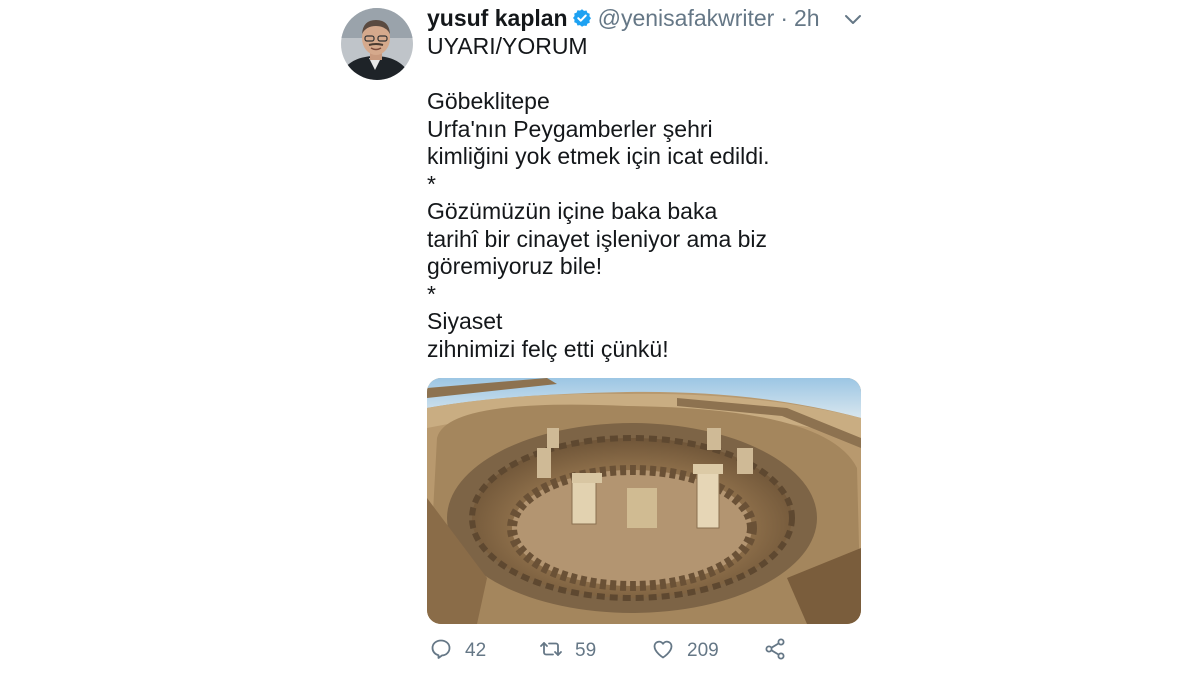  I want to click on retweet-count: 59, so click(586, 650).